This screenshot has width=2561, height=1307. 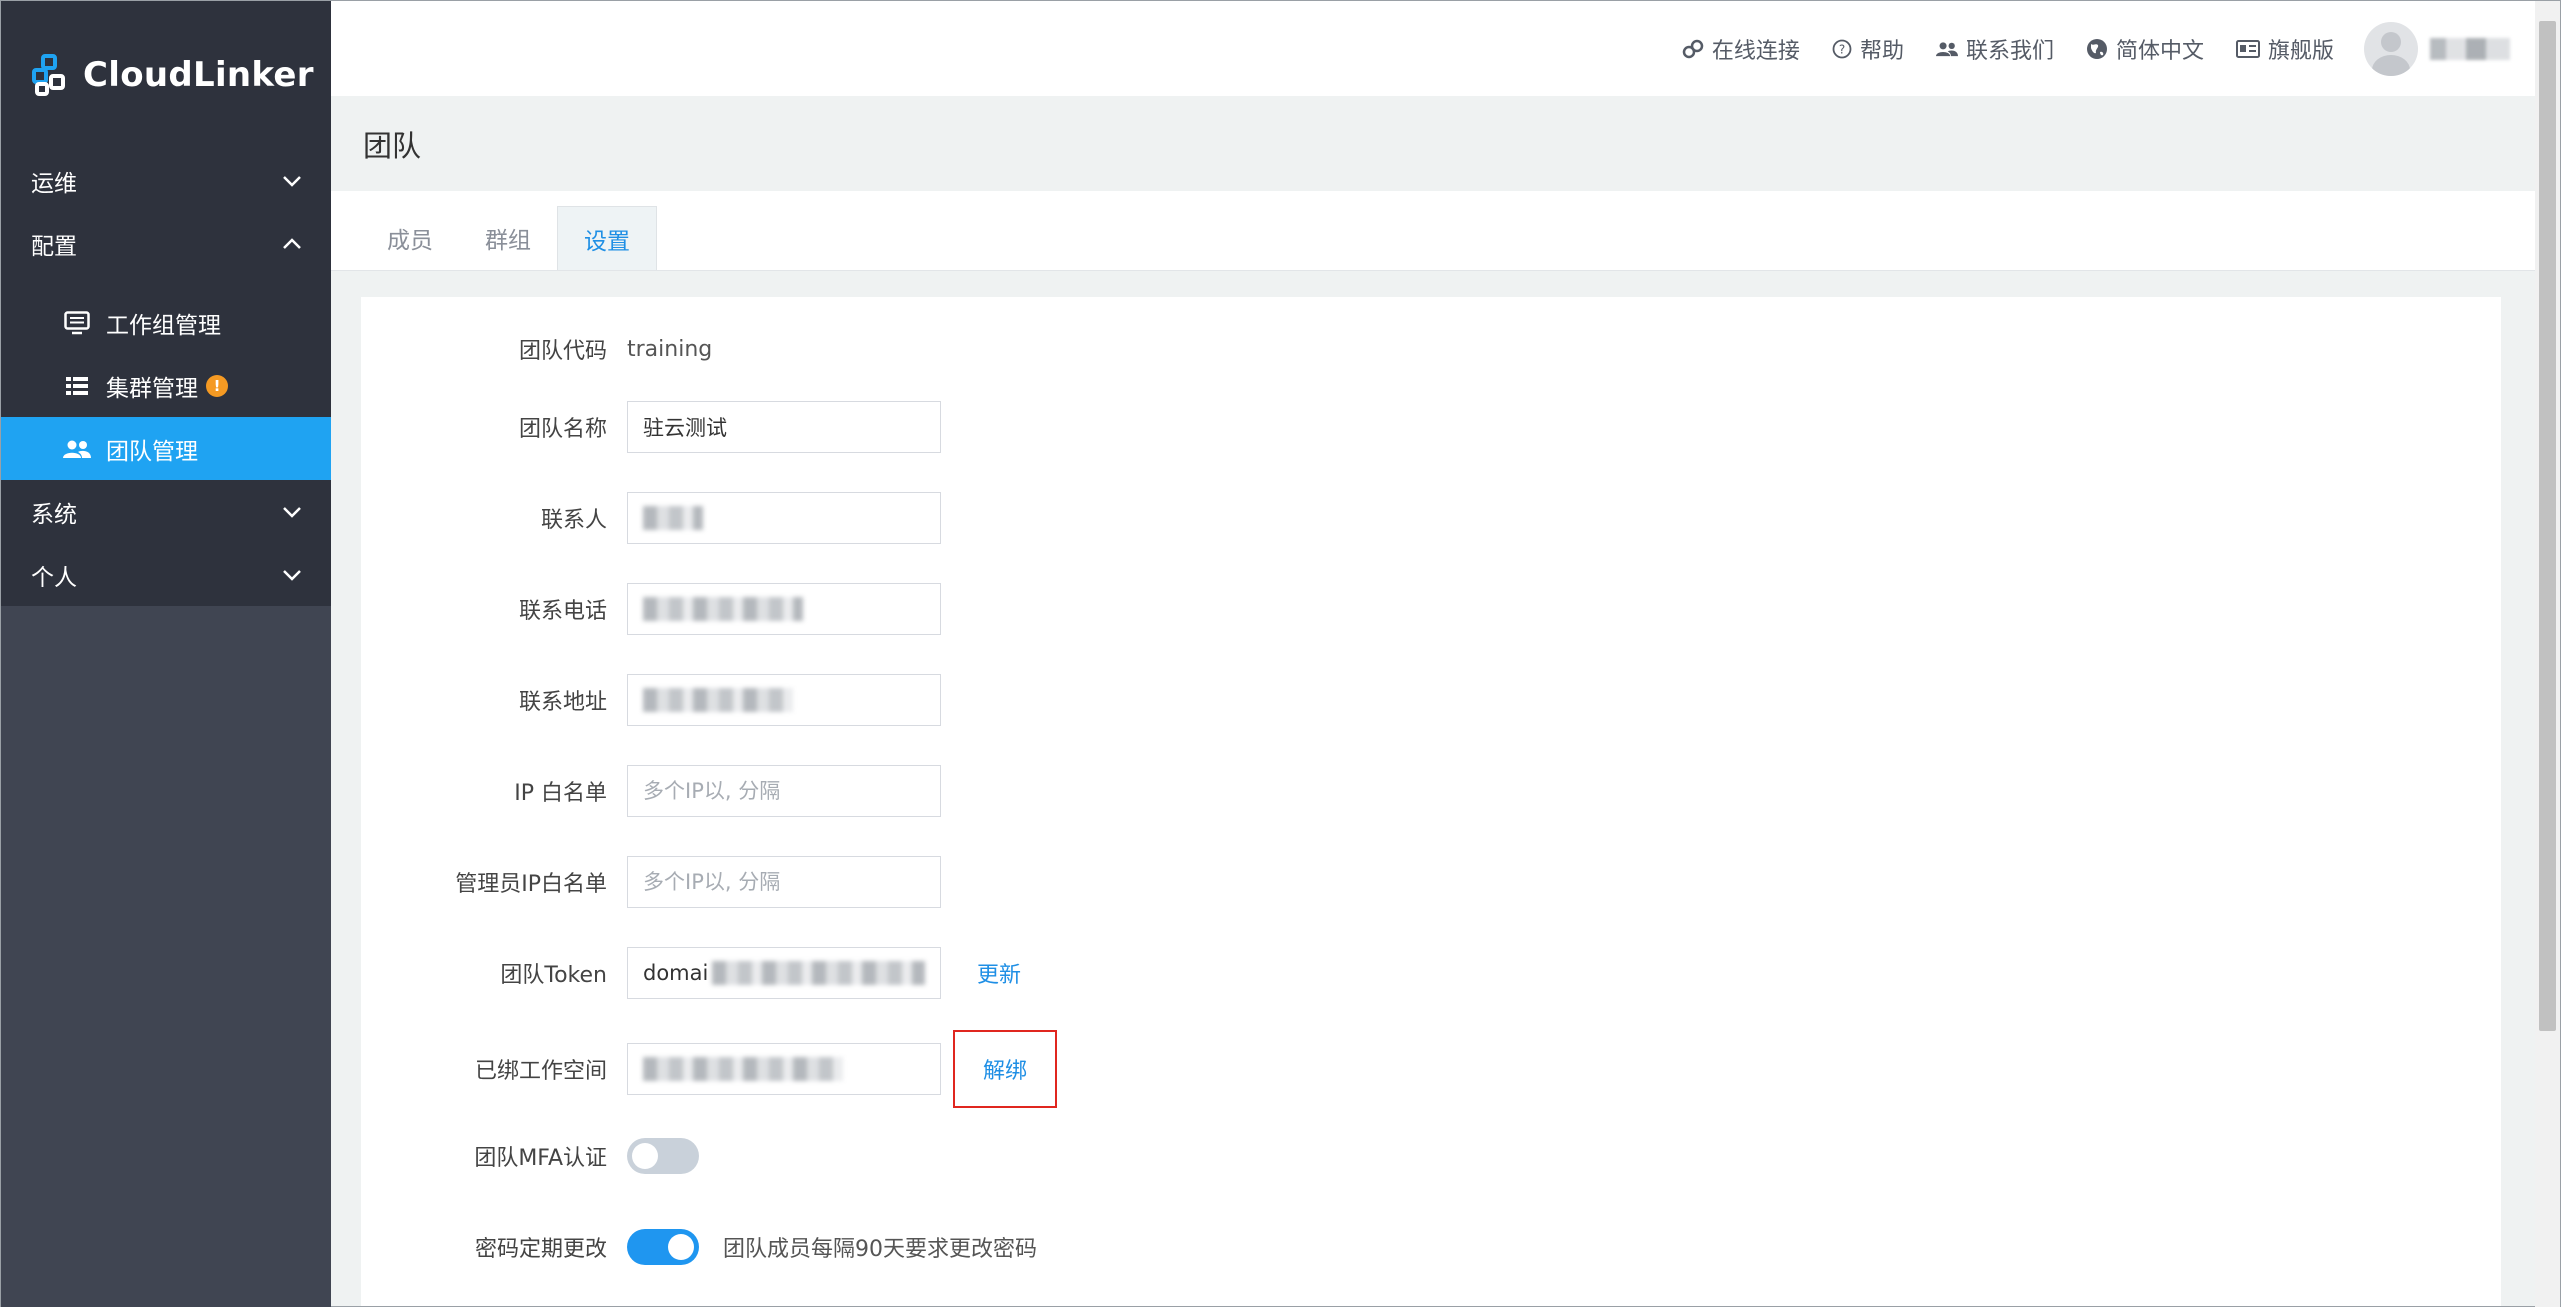 What do you see at coordinates (880, 1249) in the screenshot?
I see `password-rotation-hint: 团队成员每隔90天要求更改密码` at bounding box center [880, 1249].